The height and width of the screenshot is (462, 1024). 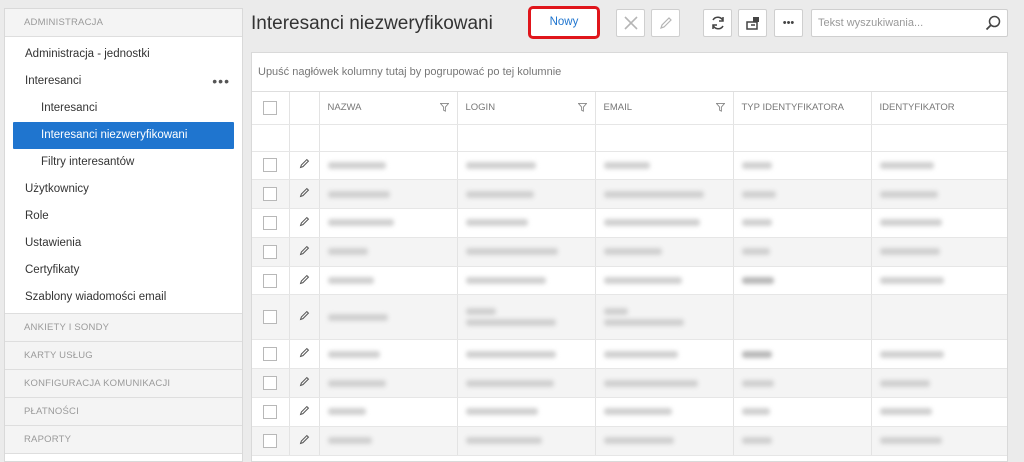 What do you see at coordinates (939, 138) in the screenshot?
I see `filter-cell-identyfikator` at bounding box center [939, 138].